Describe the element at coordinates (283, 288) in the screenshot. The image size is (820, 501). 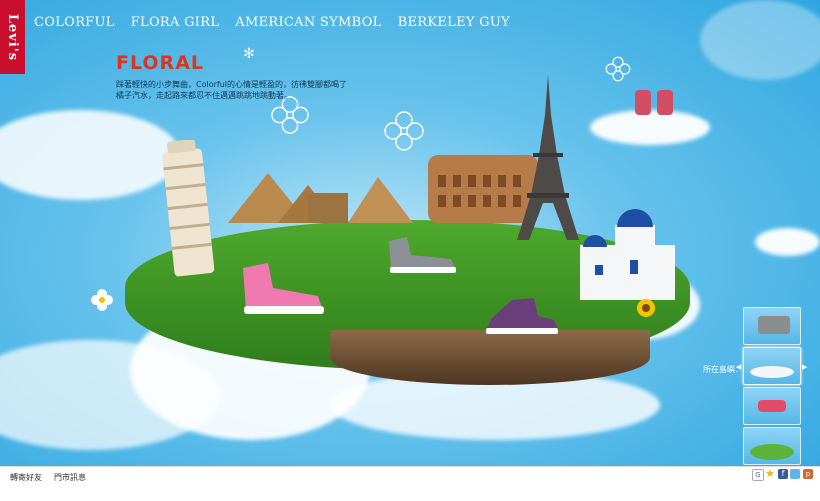
I see `pink-sneaker` at that location.